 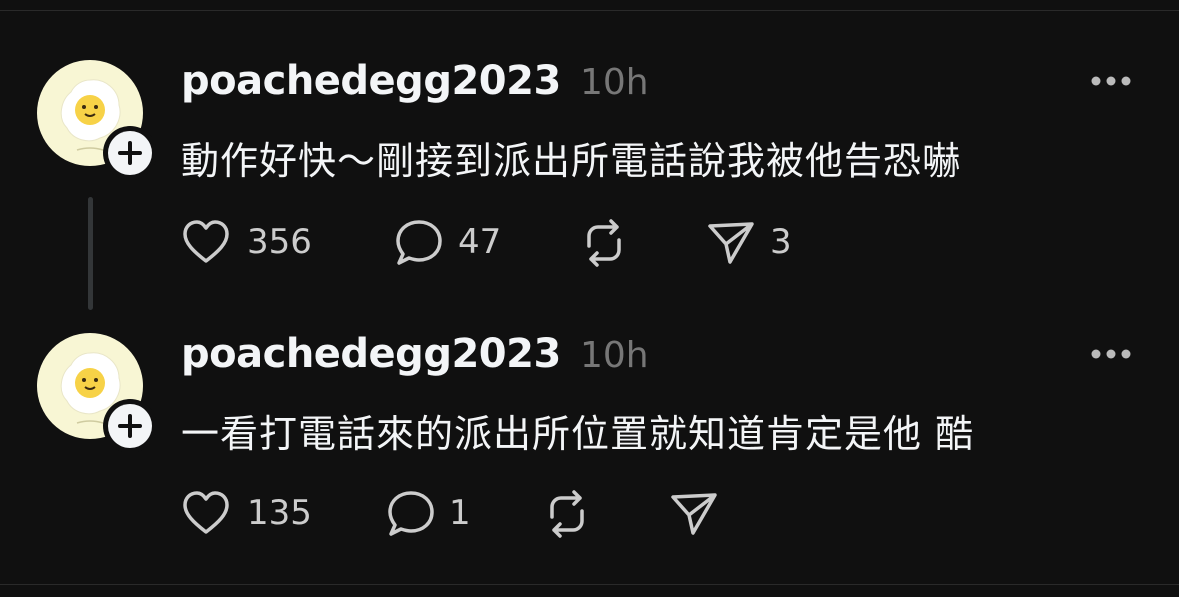 I want to click on reply-button: 47, so click(x=452, y=243).